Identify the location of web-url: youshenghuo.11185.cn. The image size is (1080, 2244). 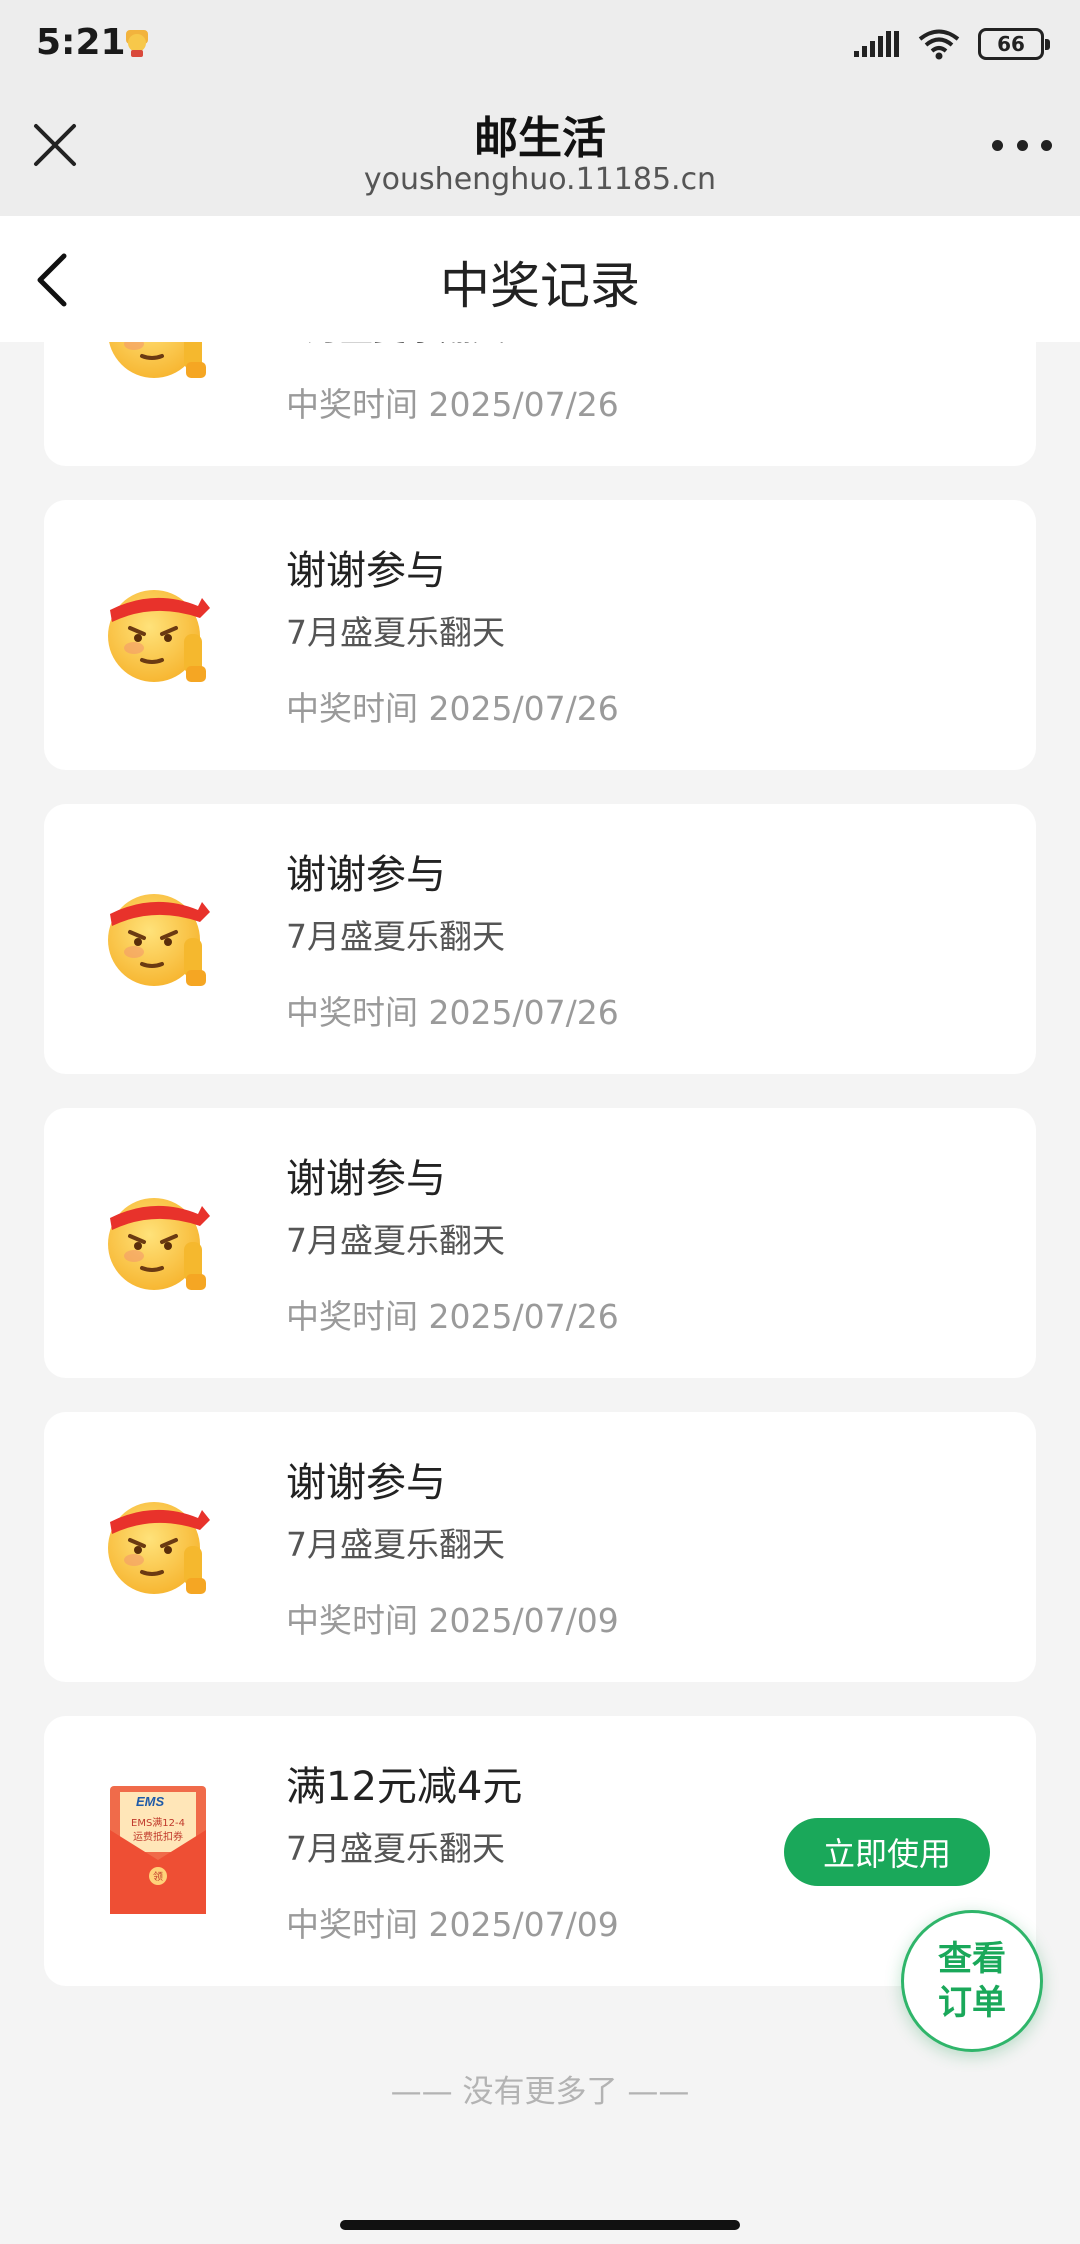
(540, 179).